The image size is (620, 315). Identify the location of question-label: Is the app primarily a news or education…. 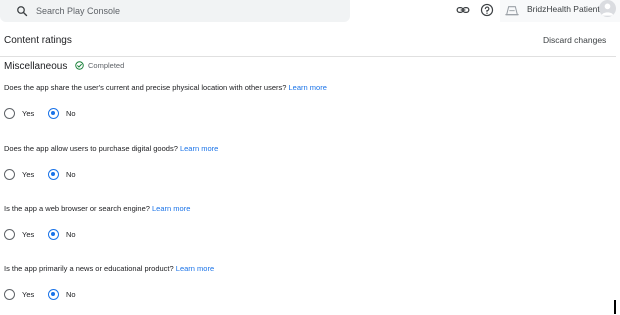
(89, 268).